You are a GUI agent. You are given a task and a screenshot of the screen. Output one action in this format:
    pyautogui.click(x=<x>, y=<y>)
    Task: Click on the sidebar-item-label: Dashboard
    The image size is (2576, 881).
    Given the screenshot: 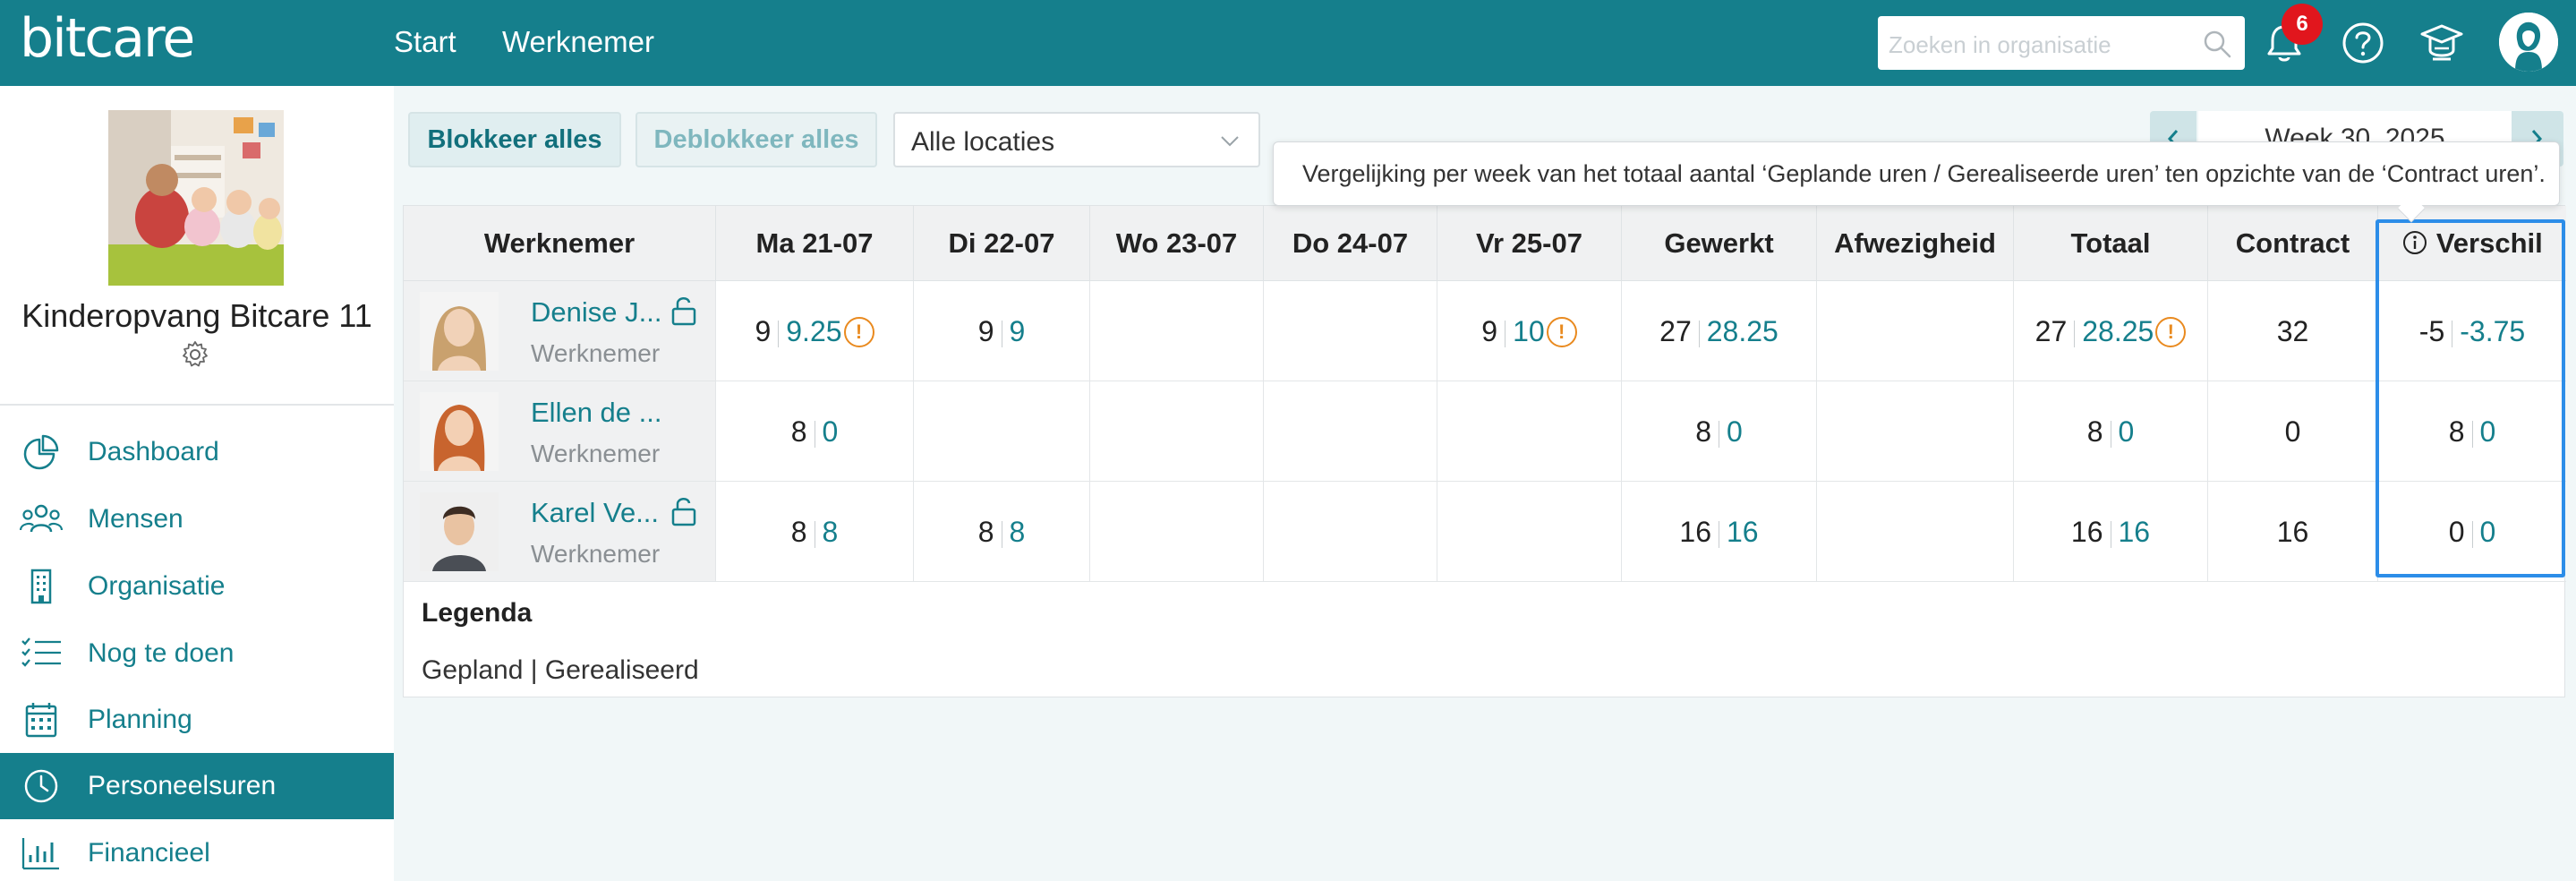 What is the action you would take?
    pyautogui.click(x=153, y=451)
    